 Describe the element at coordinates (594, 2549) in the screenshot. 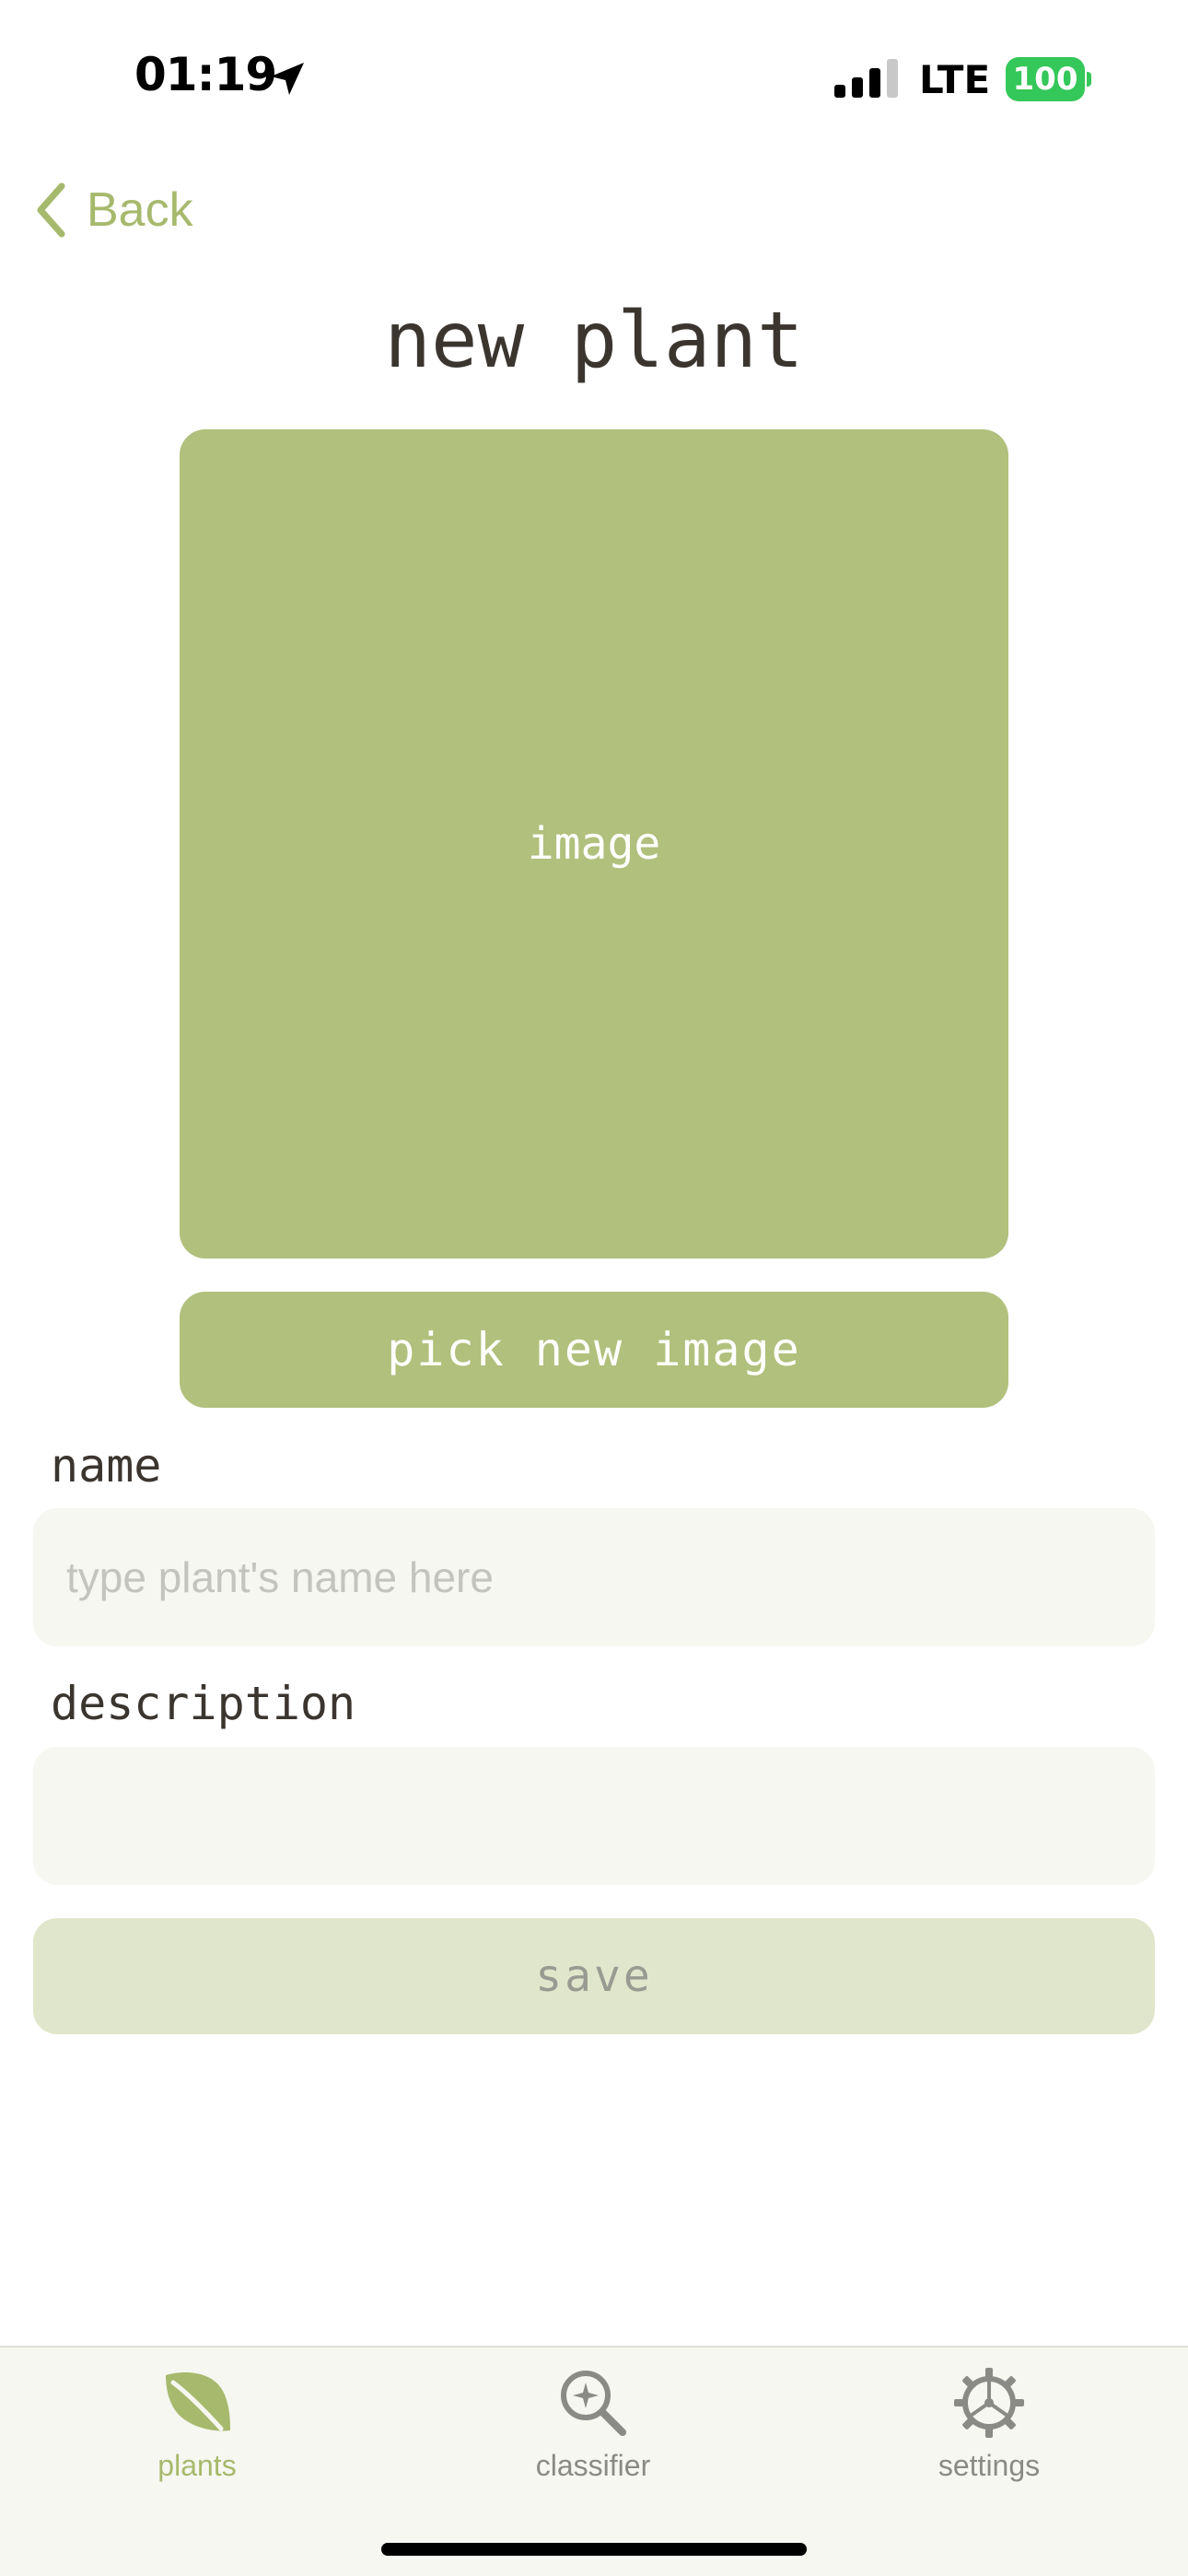

I see `home-indicator` at that location.